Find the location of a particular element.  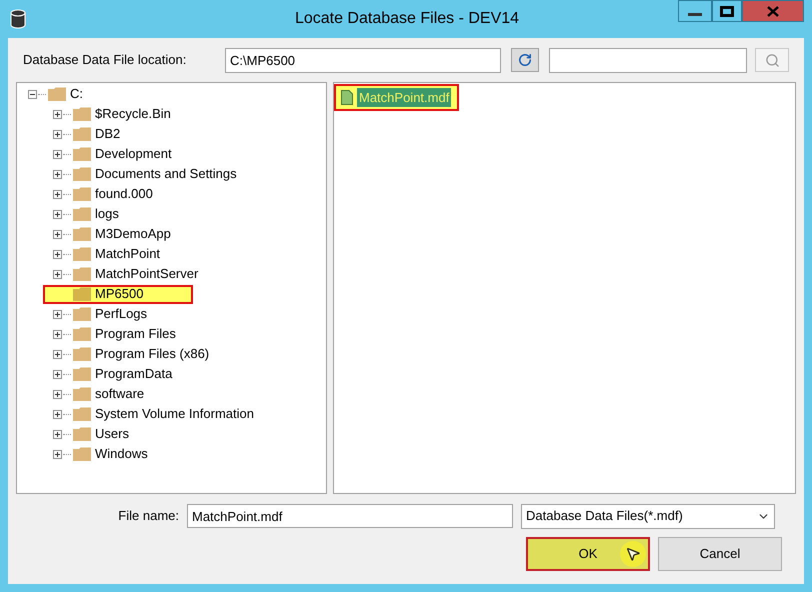

tree-item: $Recycle.Bin is located at coordinates (124, 114).